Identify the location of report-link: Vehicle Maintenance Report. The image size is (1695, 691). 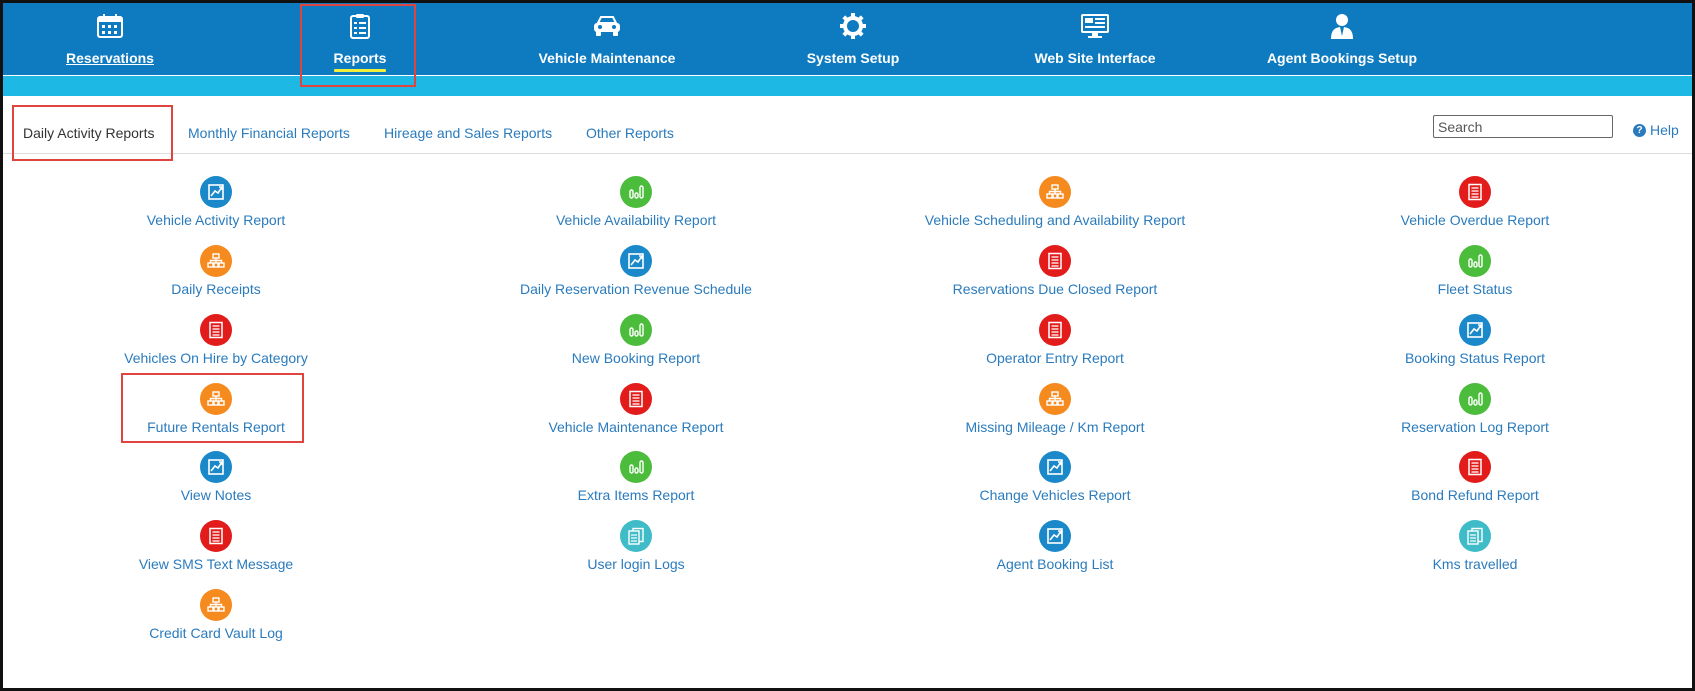
(636, 409).